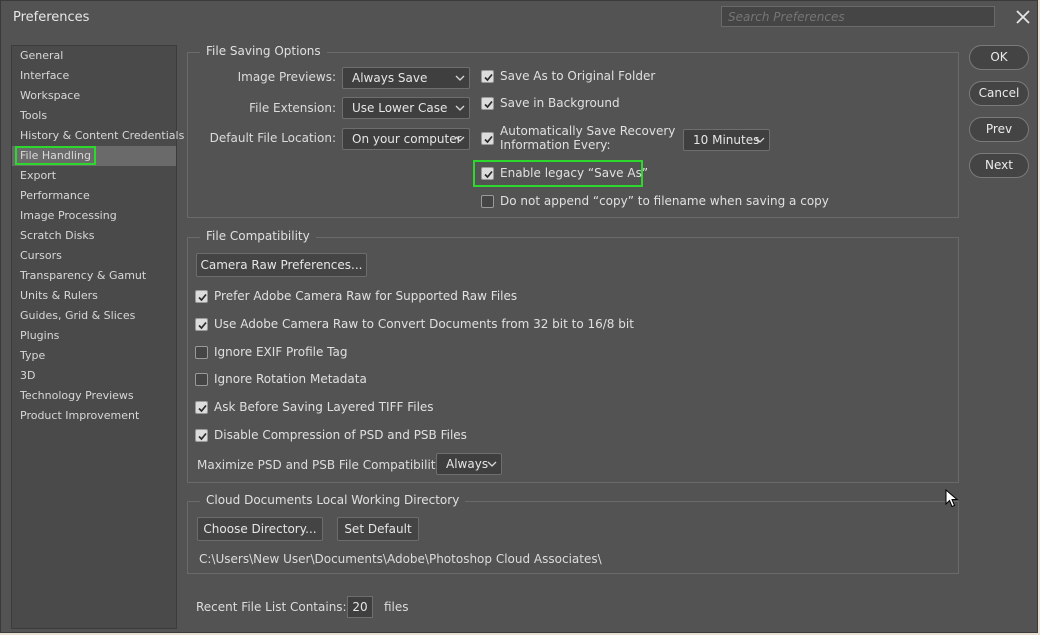 The image size is (1040, 635). I want to click on save-in-background-checkbox: Save in Background, so click(581, 104).